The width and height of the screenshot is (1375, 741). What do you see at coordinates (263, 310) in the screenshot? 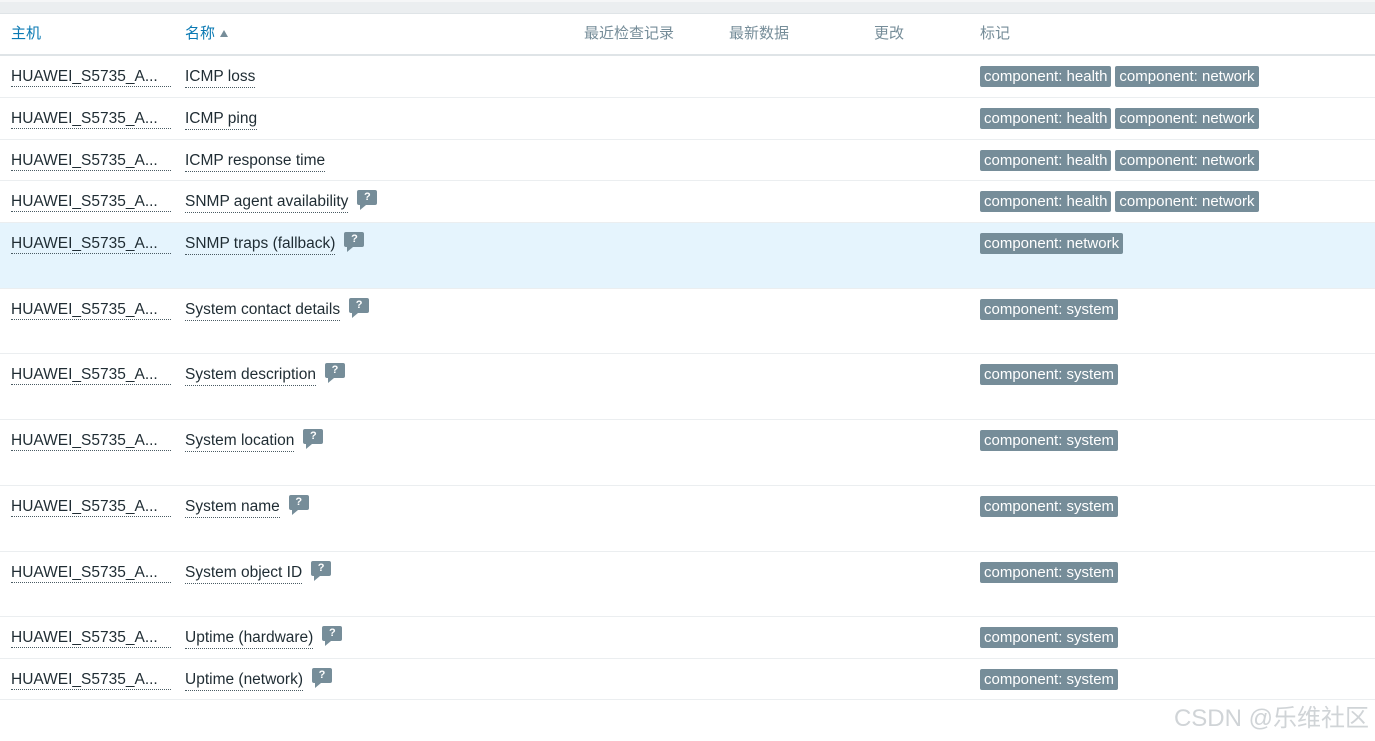
I see `item-name-link: System contact details` at bounding box center [263, 310].